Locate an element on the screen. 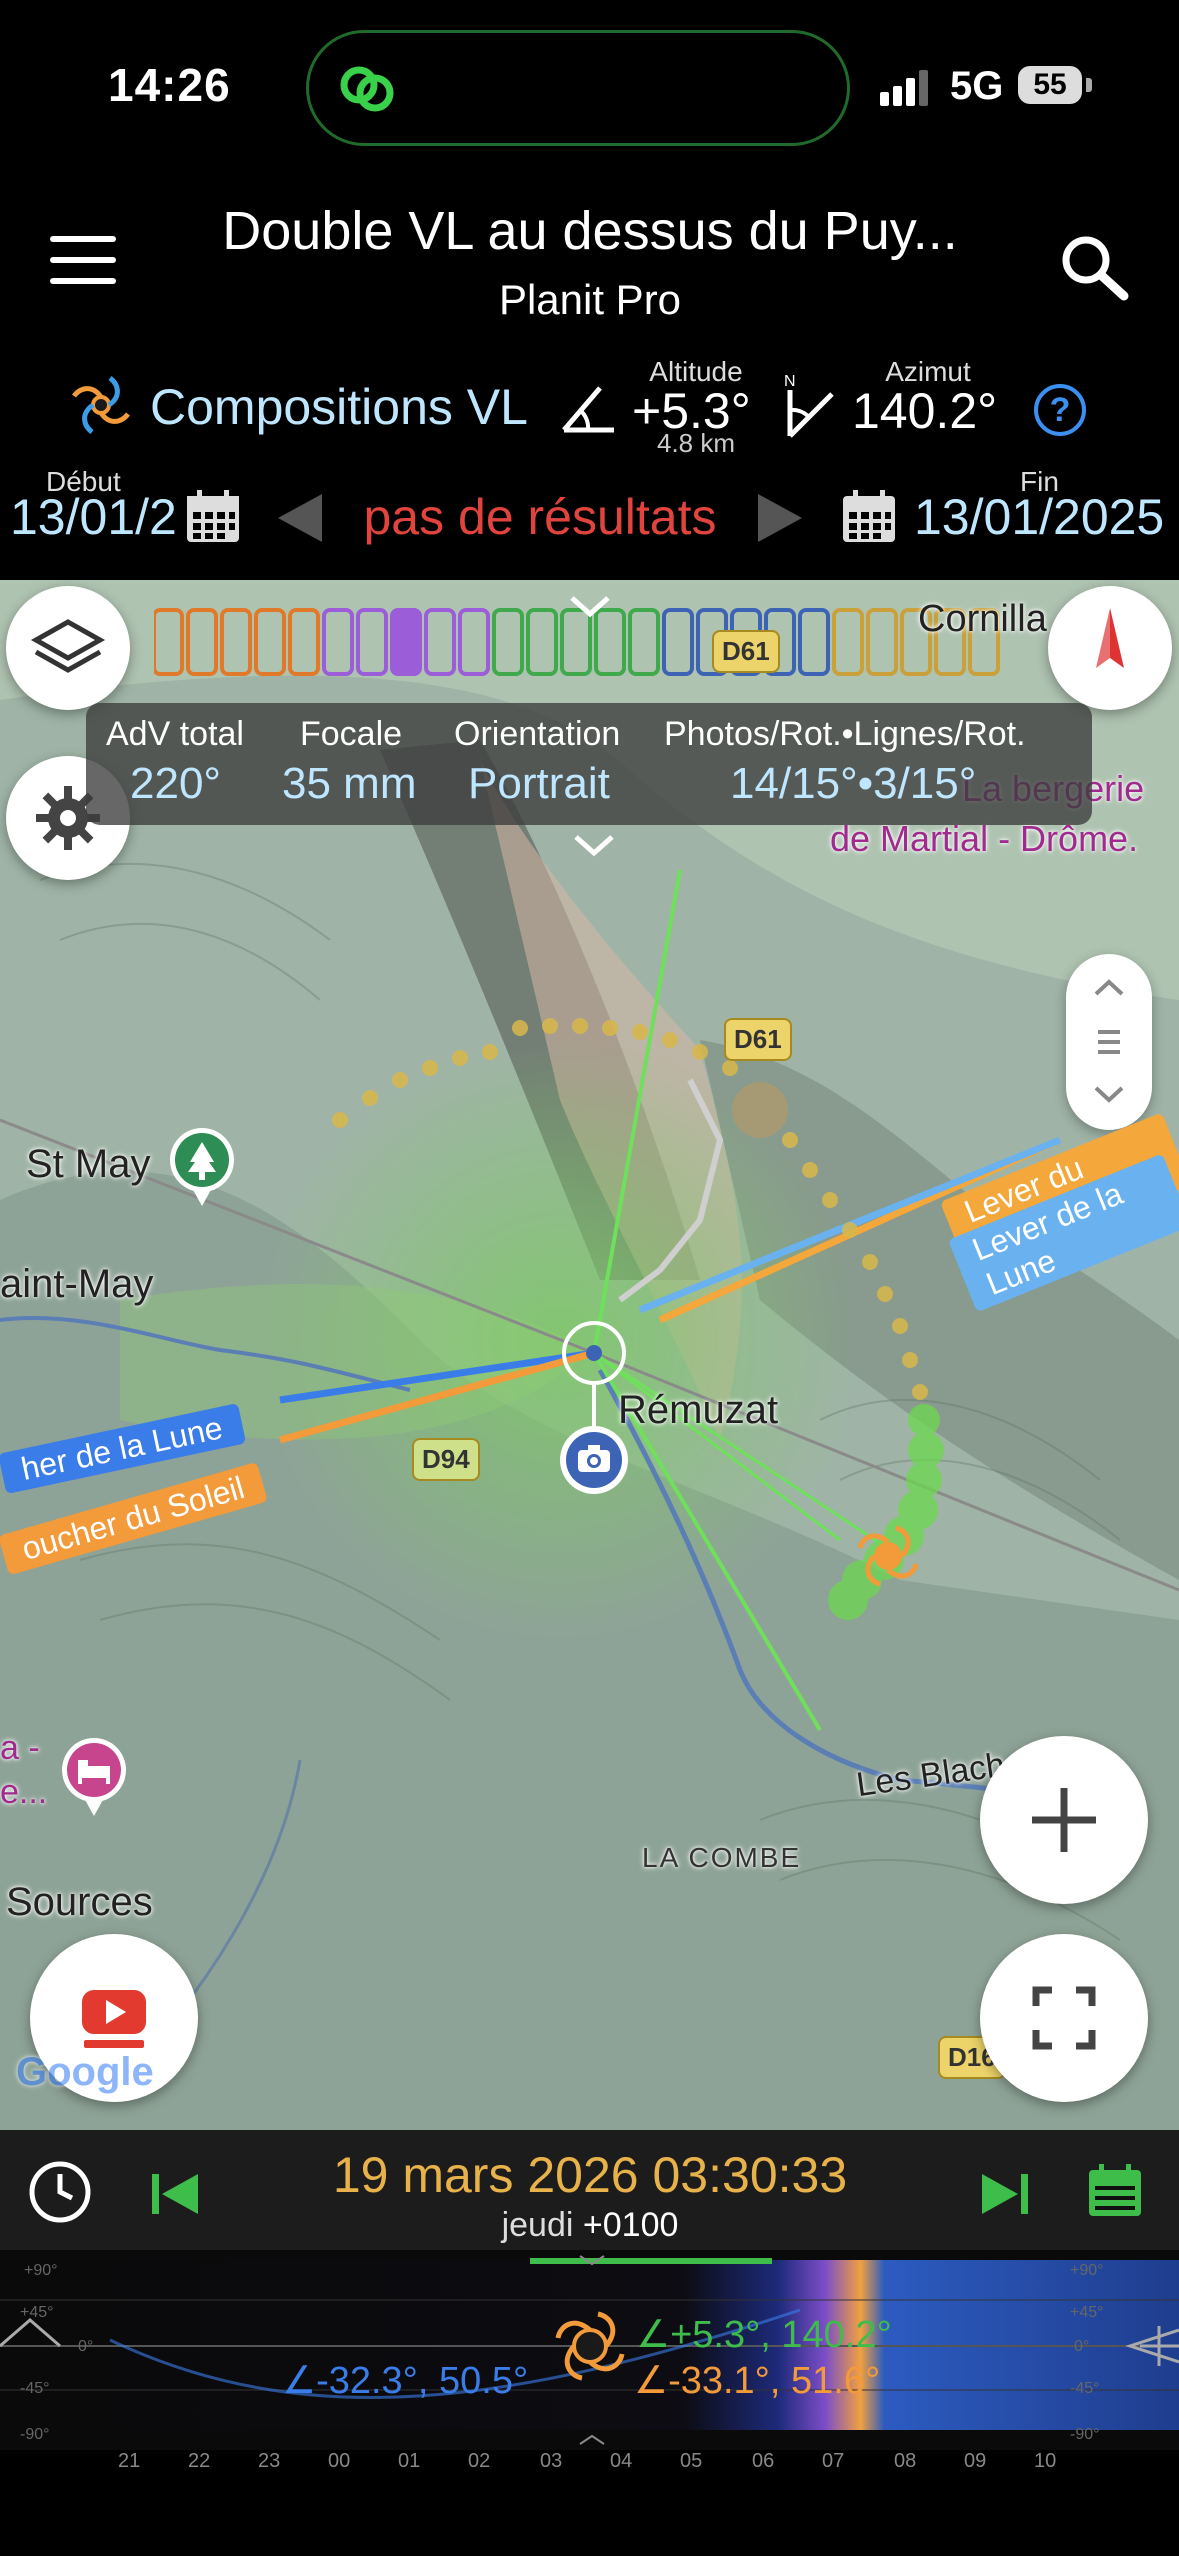 The height and width of the screenshot is (2556, 1179). hour-tick: 23 is located at coordinates (269, 2461).